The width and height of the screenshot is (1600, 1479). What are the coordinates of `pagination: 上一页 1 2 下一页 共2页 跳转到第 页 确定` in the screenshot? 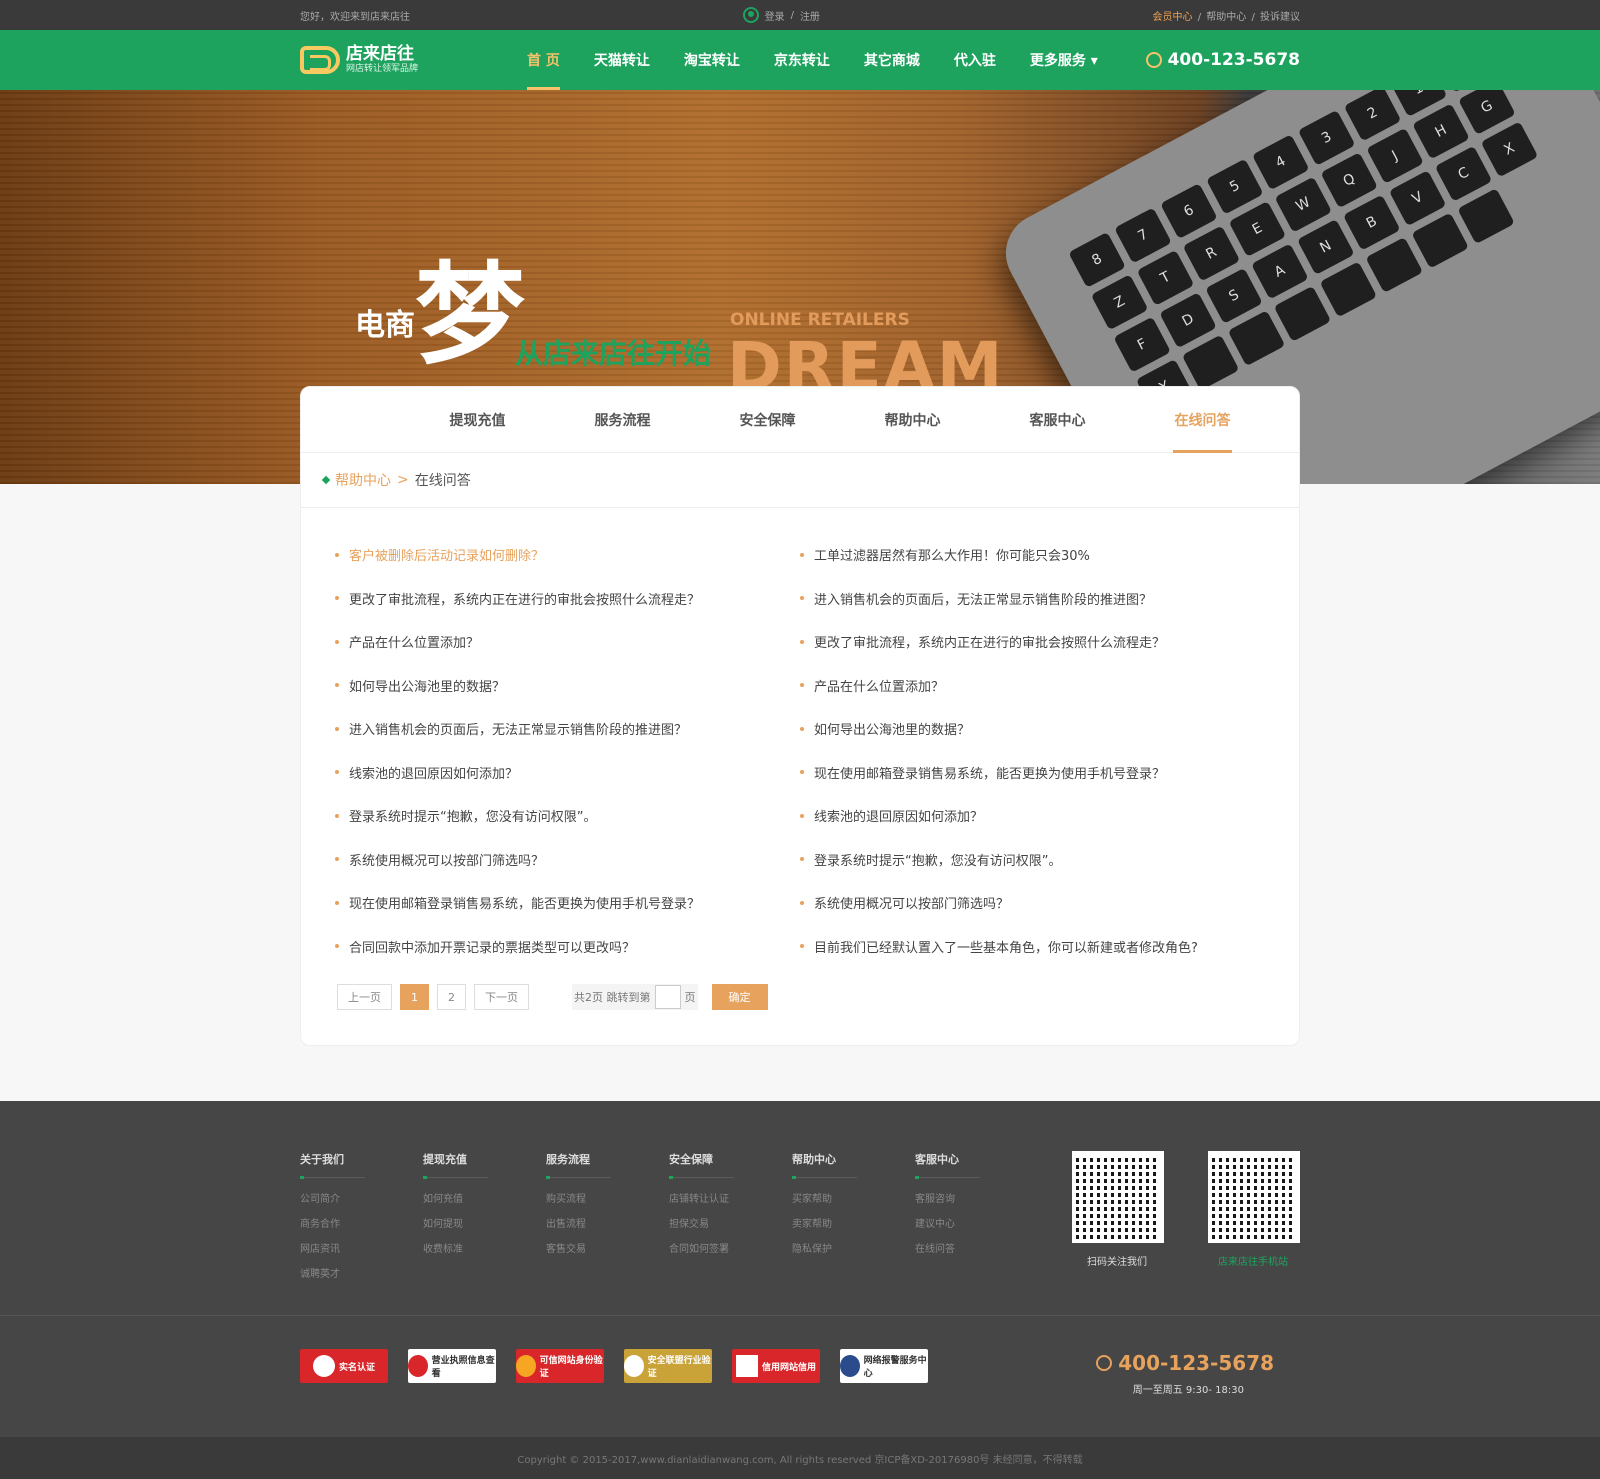 It's located at (800, 997).